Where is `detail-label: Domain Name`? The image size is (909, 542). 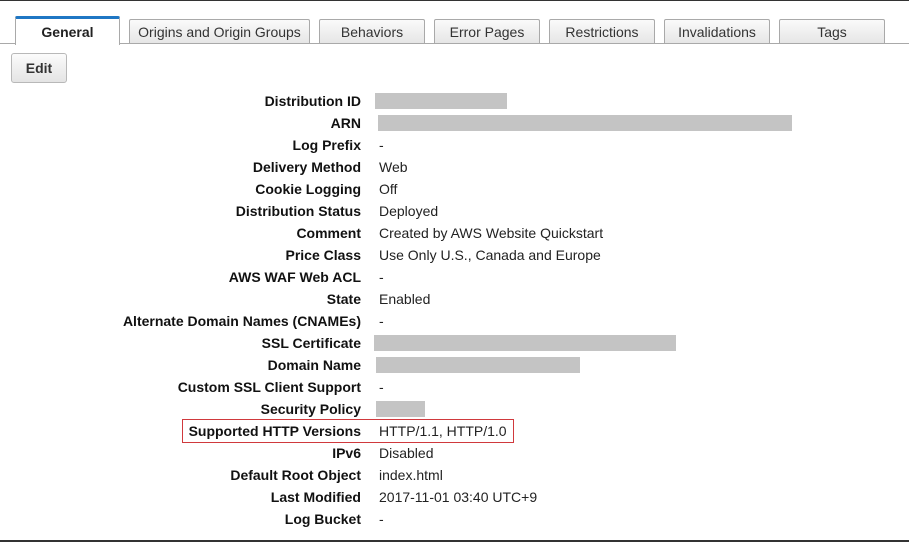
detail-label: Domain Name is located at coordinates (314, 365).